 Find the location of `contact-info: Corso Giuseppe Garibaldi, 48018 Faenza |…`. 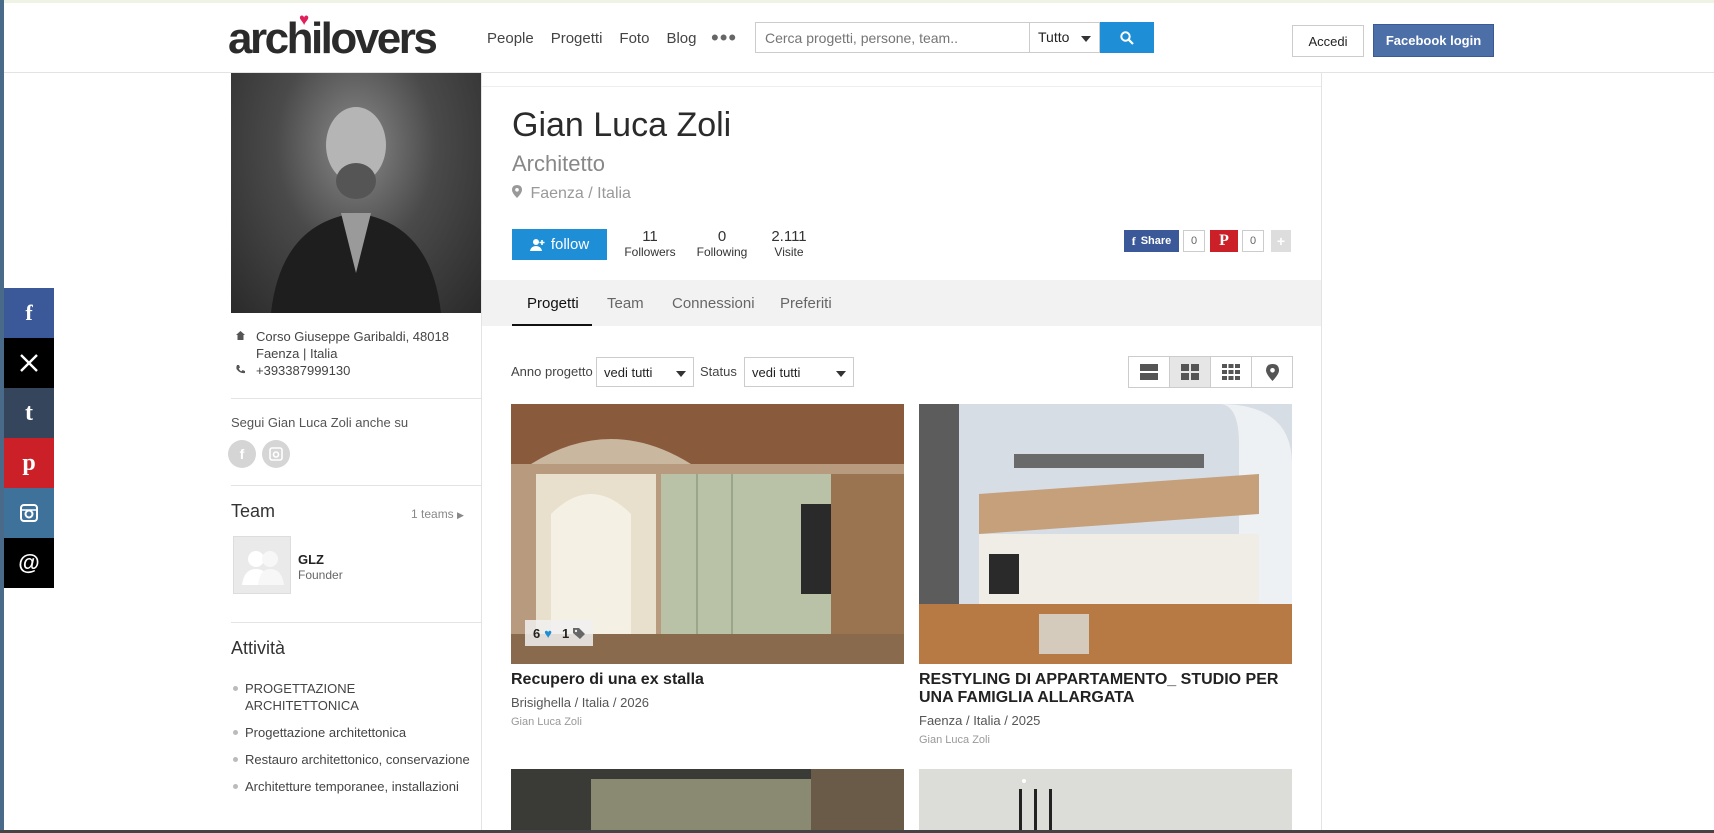

contact-info: Corso Giuseppe Garibaldi, 48018 Faenza |… is located at coordinates (356, 353).